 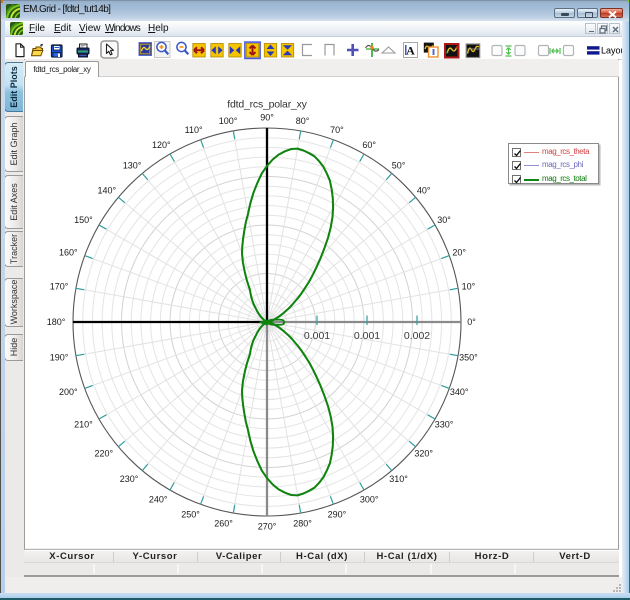 What do you see at coordinates (194, 130) in the screenshot?
I see `svg-text: 110°` at bounding box center [194, 130].